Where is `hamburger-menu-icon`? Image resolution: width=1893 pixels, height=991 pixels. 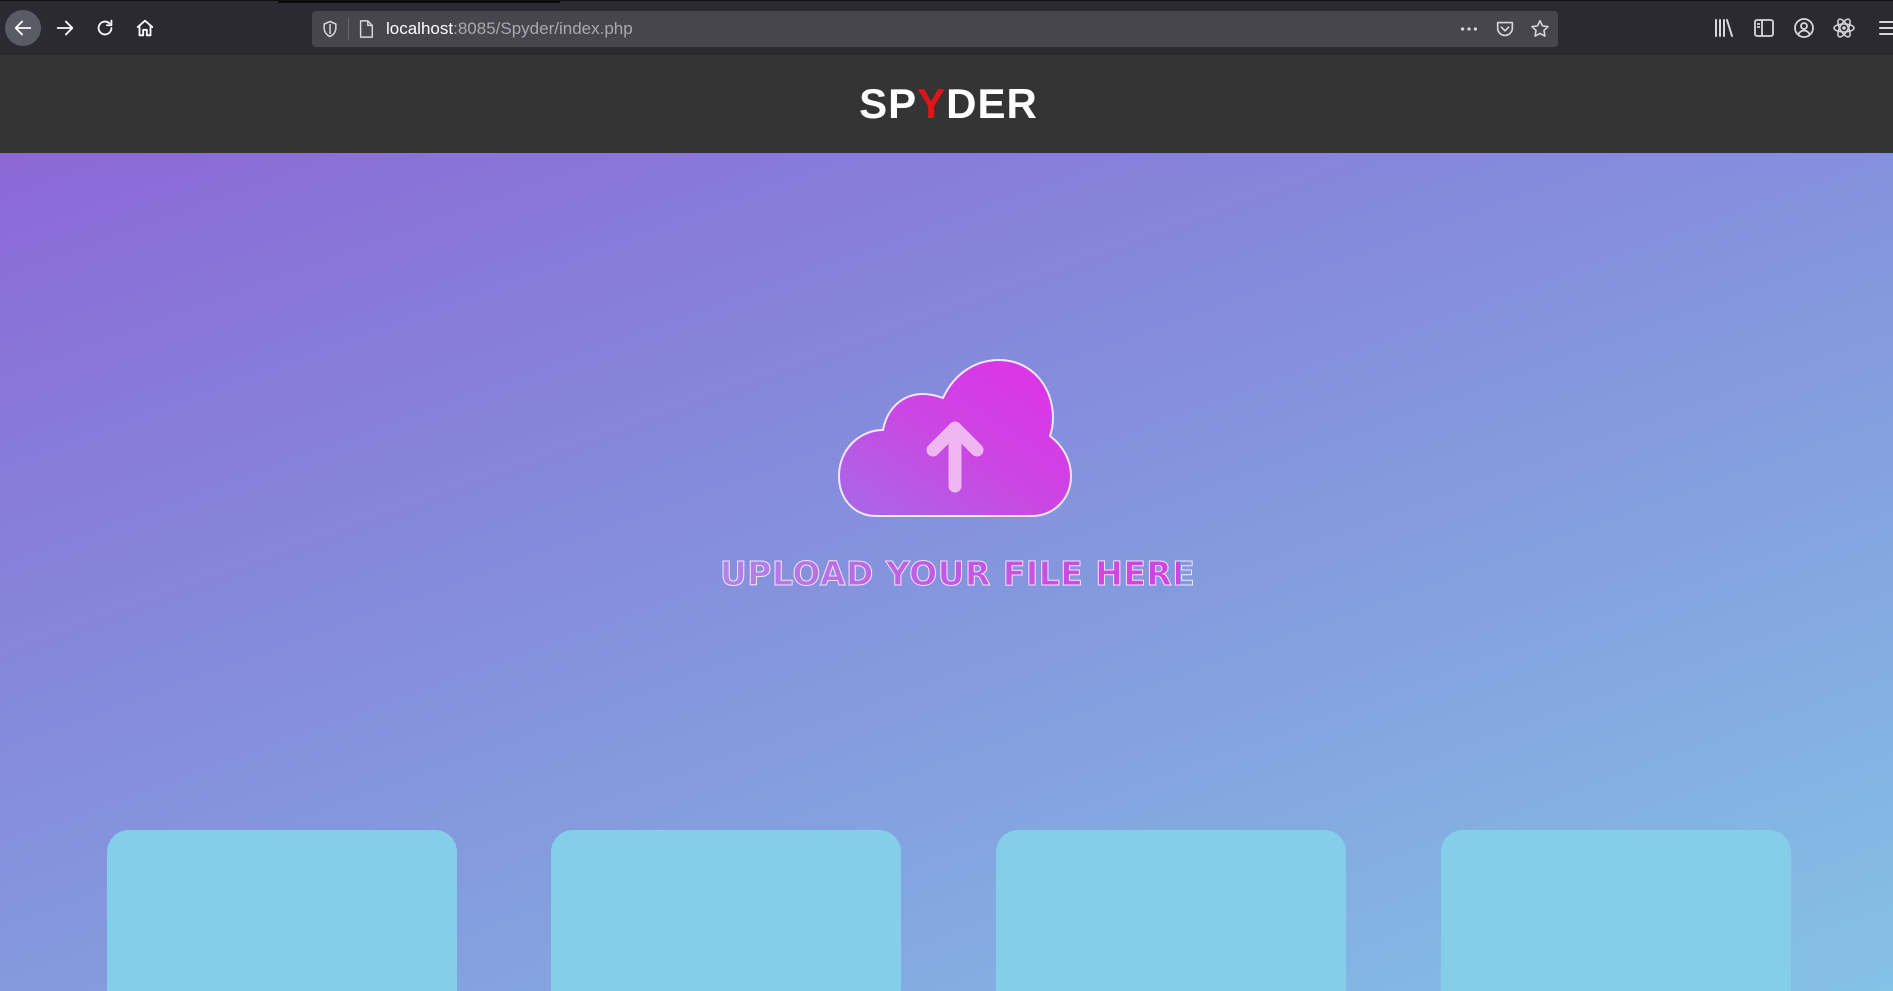
hamburger-menu-icon is located at coordinates (1884, 28).